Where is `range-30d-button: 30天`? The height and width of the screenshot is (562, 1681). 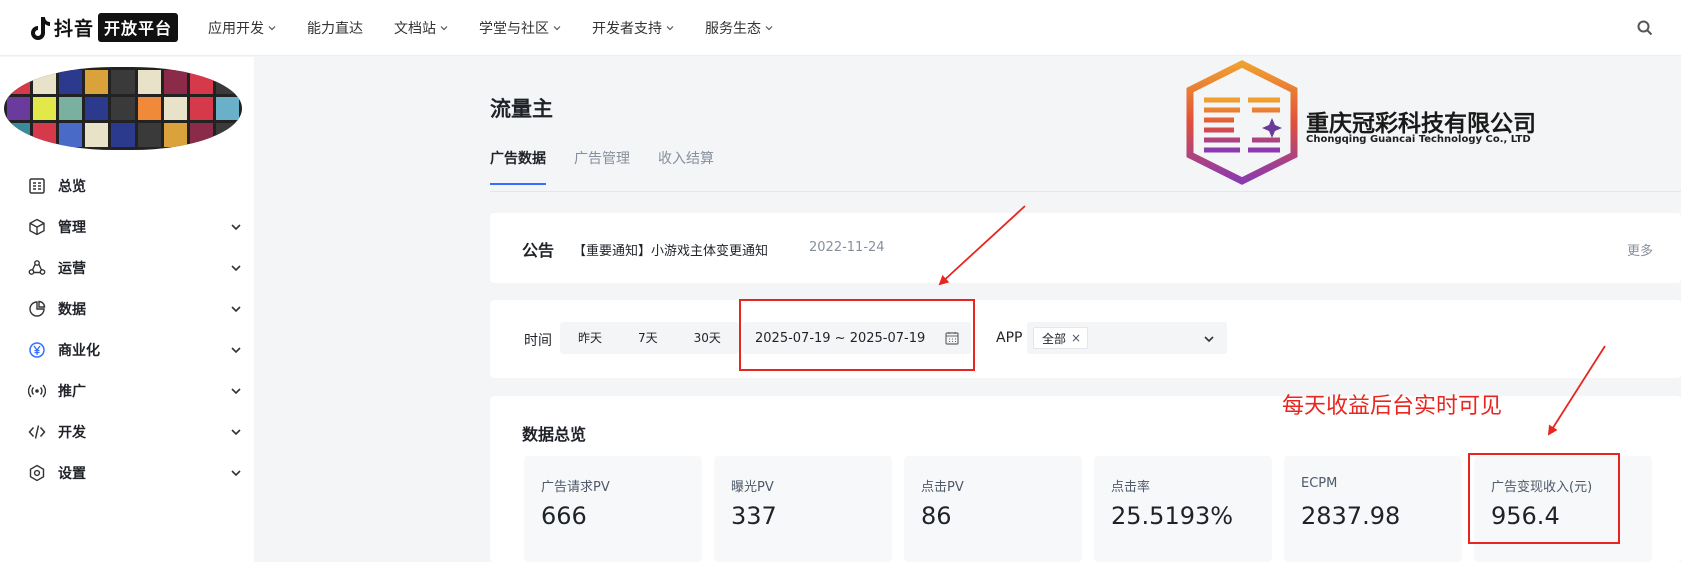
range-30d-button: 30天 is located at coordinates (707, 338).